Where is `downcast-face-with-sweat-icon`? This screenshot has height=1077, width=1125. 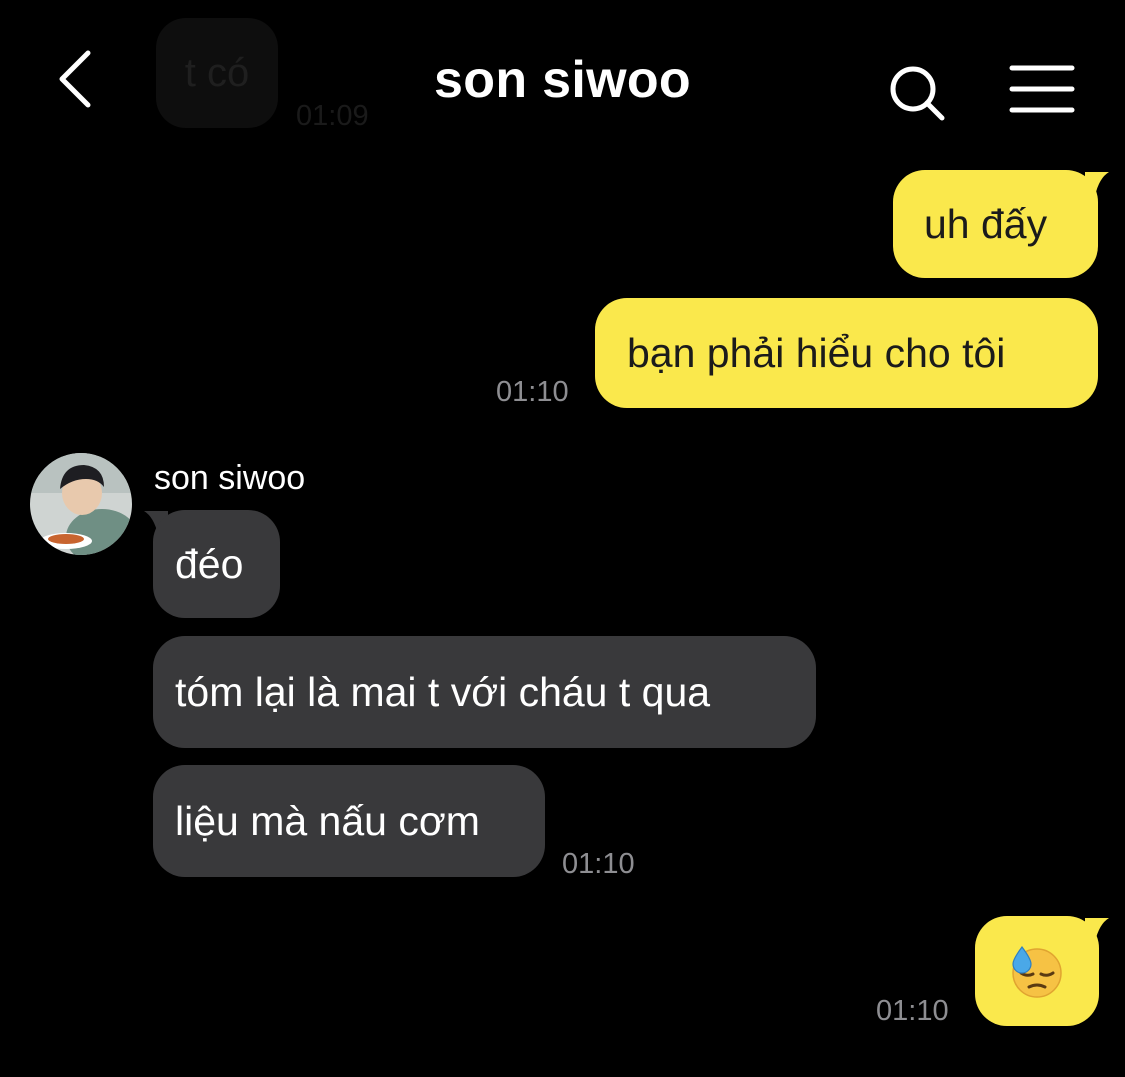 downcast-face-with-sweat-icon is located at coordinates (1037, 971).